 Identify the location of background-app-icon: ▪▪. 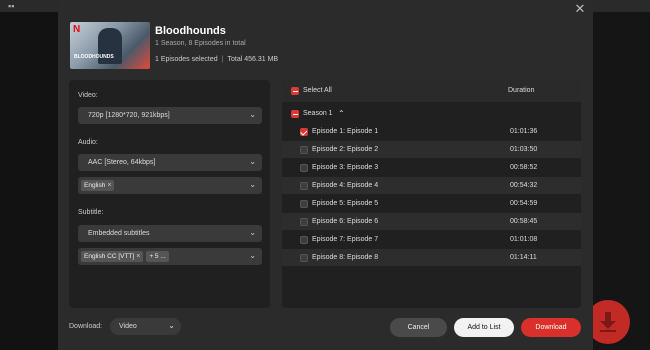
(11, 6).